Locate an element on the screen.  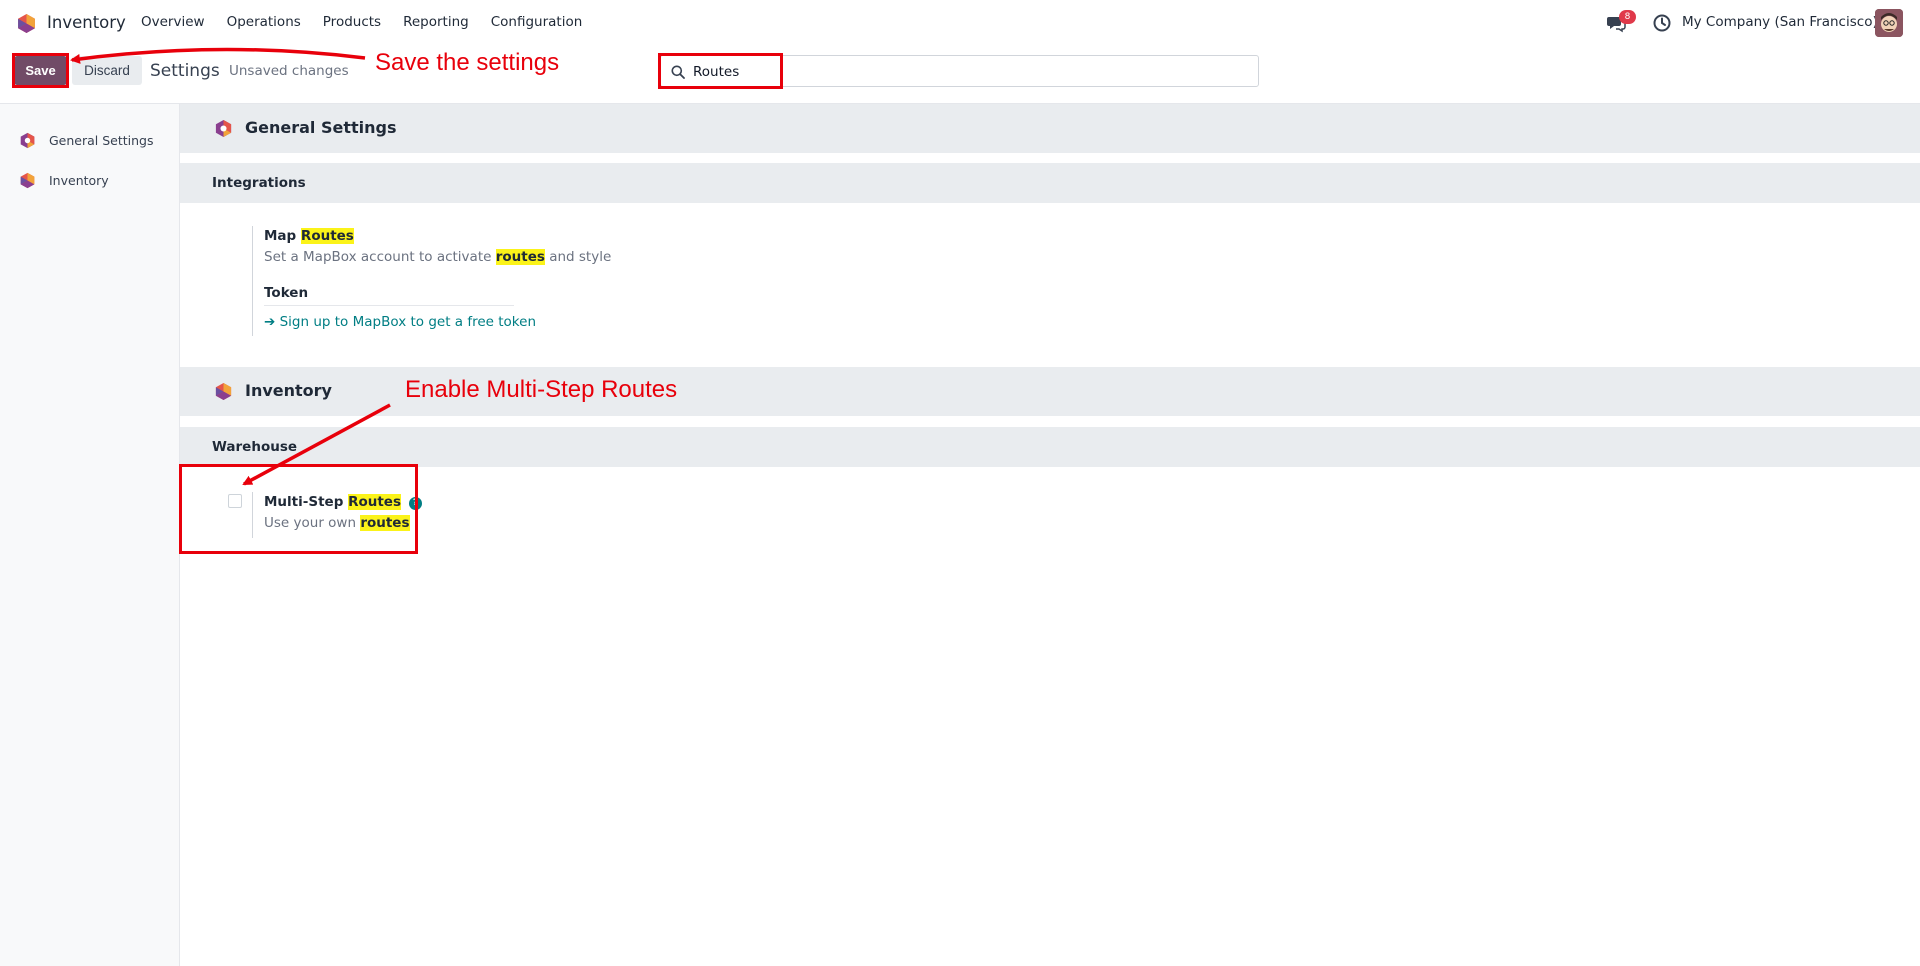
unsaved-indicator: Unsaved changes is located at coordinates (289, 71).